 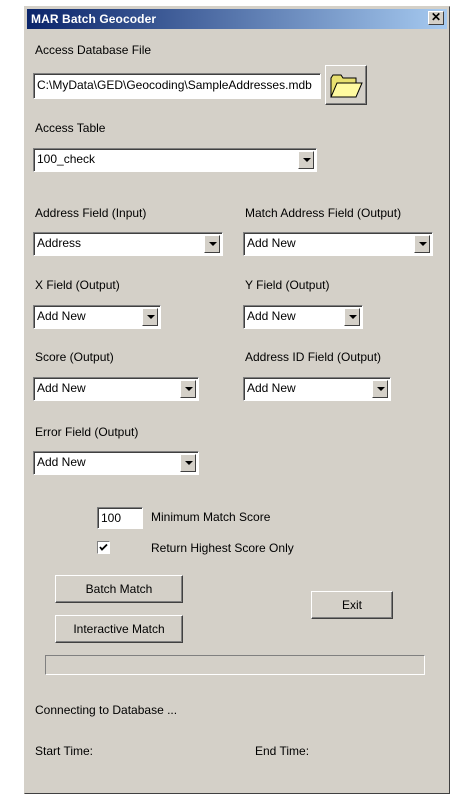 I want to click on exit-button: Exit, so click(x=352, y=605).